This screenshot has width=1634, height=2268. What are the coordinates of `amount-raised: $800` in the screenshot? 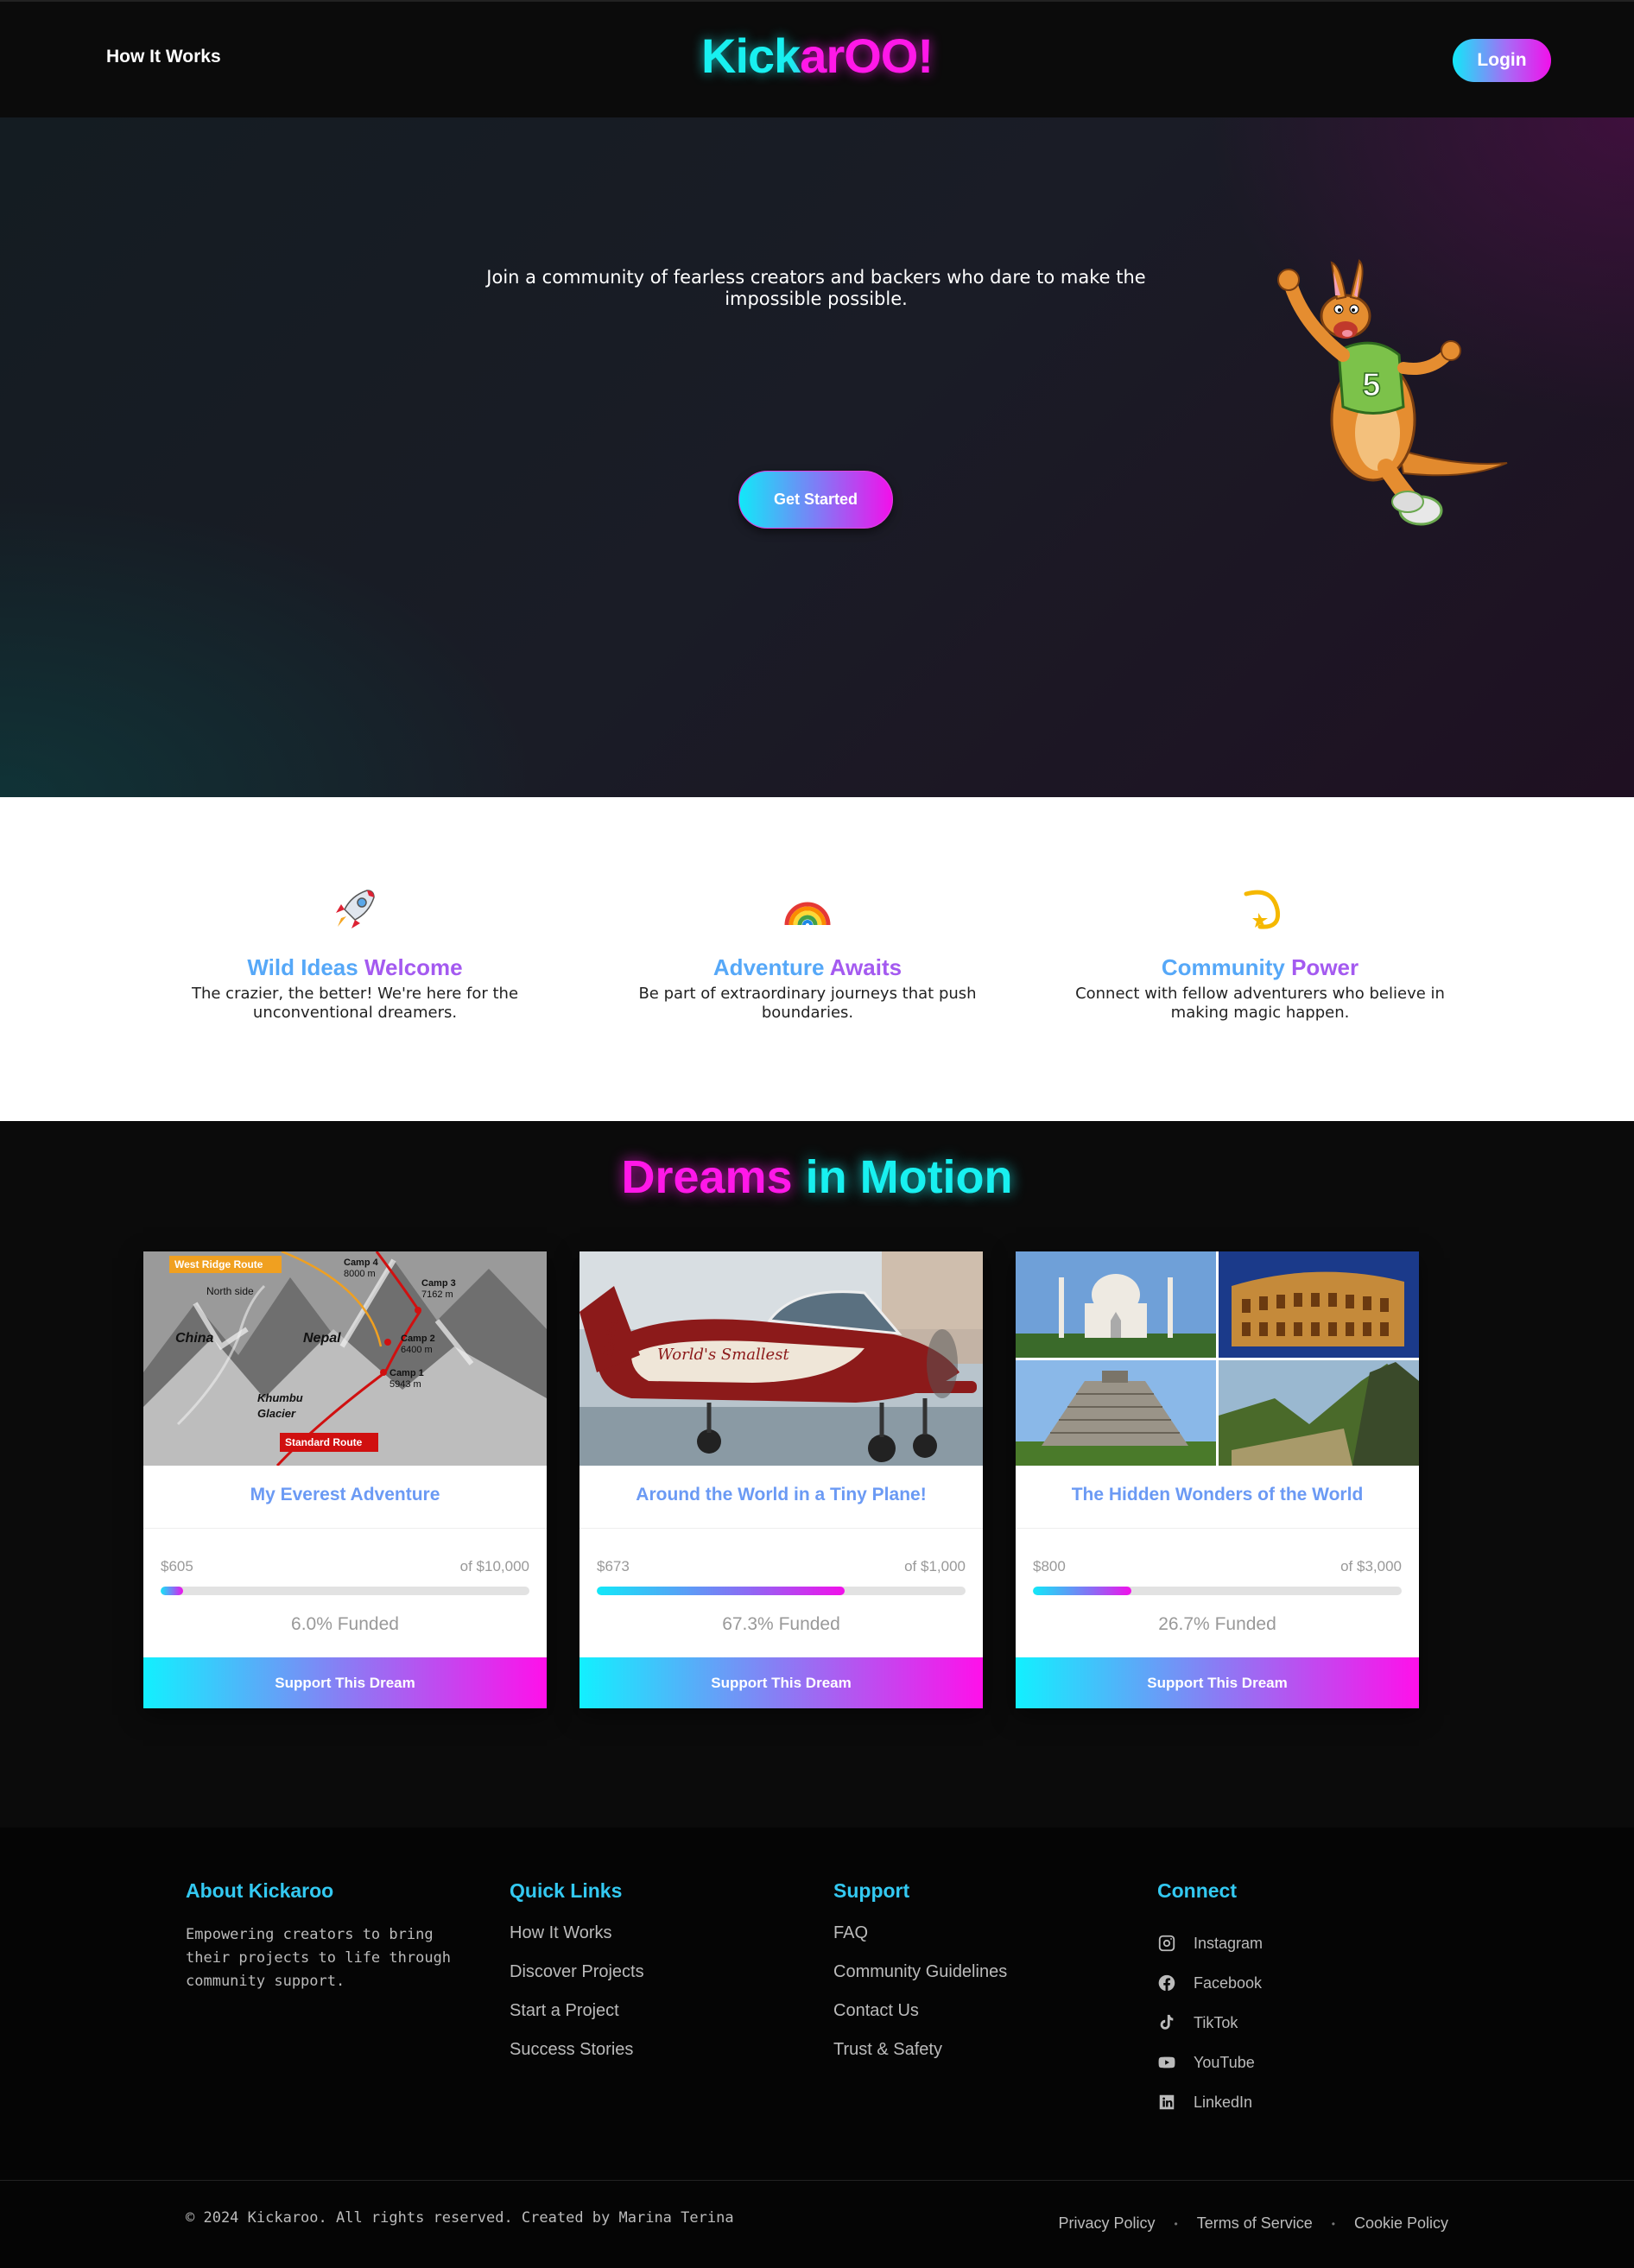 It's located at (1050, 1566).